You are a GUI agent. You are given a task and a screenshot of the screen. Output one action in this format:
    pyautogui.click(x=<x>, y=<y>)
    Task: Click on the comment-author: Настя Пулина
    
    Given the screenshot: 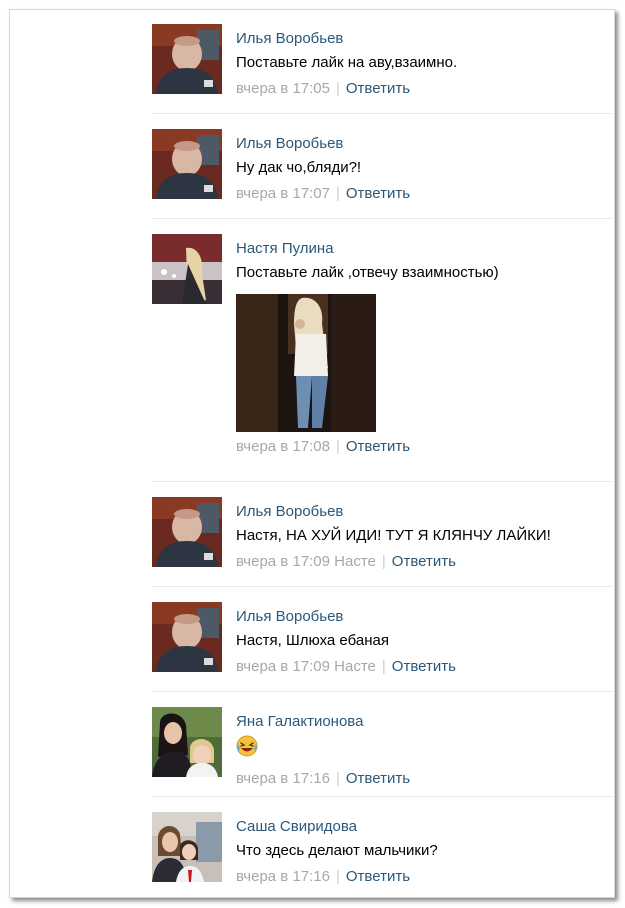 What is the action you would take?
    pyautogui.click(x=422, y=249)
    